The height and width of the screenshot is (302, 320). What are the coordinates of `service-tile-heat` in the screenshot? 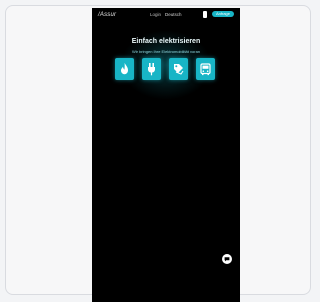 It's located at (124, 69).